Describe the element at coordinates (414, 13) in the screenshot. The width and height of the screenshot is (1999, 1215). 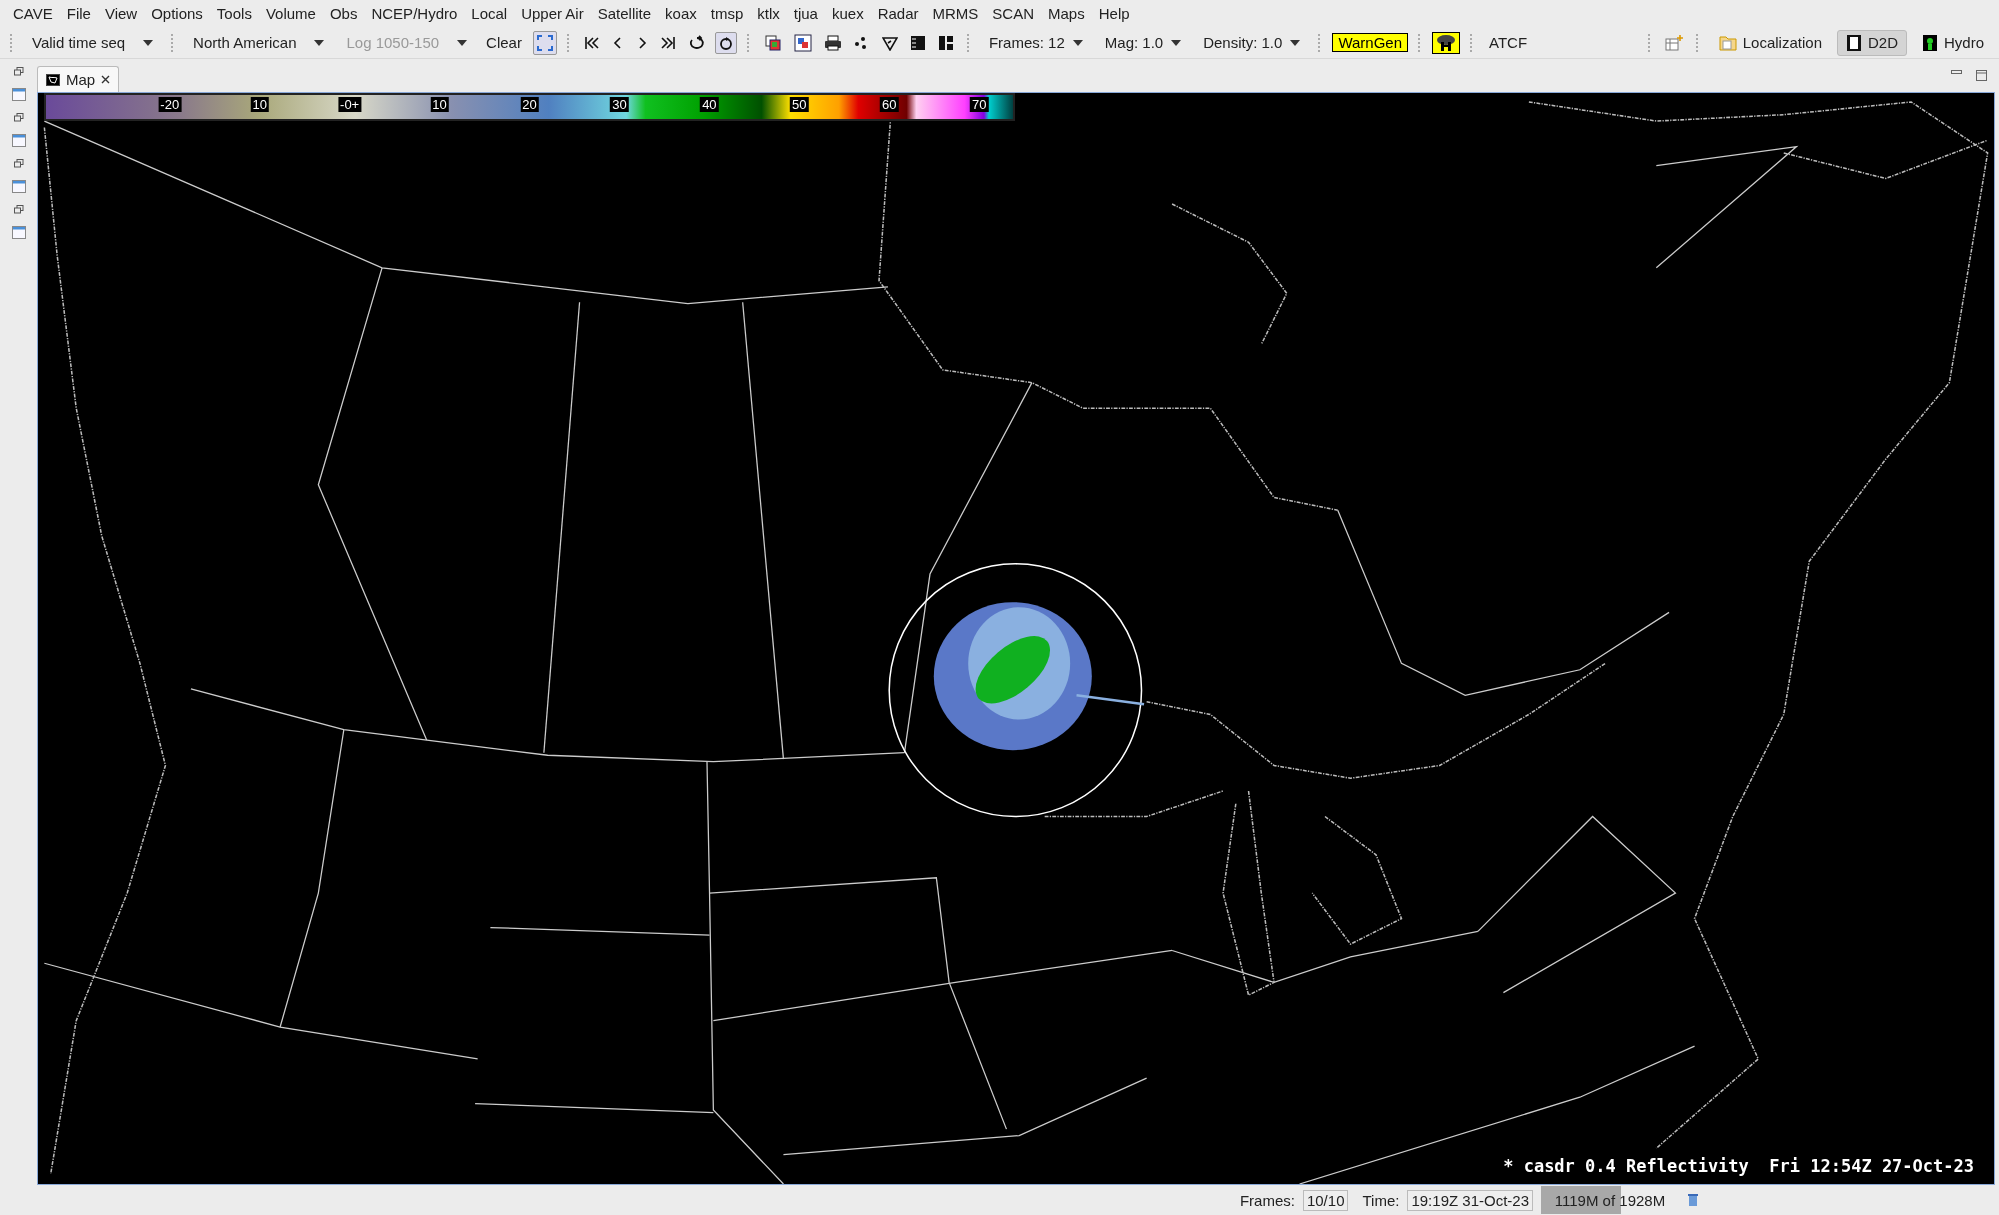
I see `menu-item: NCEP/Hydro` at that location.